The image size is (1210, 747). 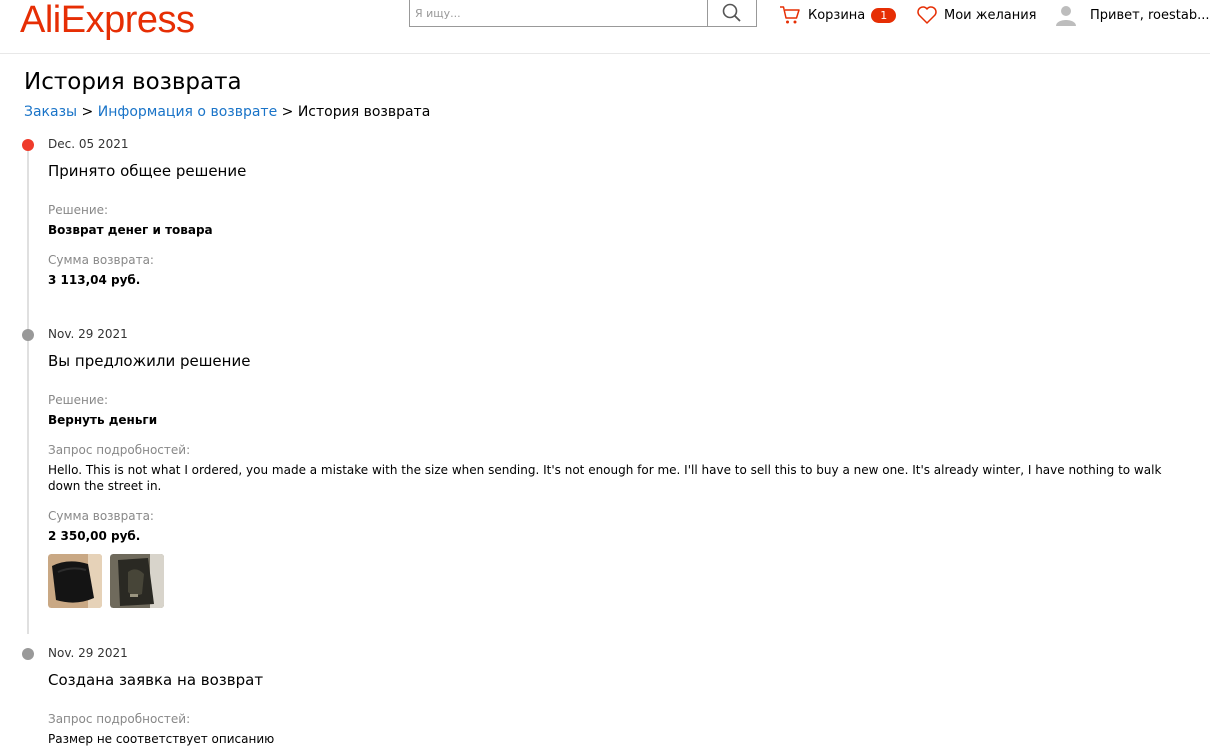 What do you see at coordinates (50, 112) in the screenshot?
I see `breadcrumb-orders-link: Заказы` at bounding box center [50, 112].